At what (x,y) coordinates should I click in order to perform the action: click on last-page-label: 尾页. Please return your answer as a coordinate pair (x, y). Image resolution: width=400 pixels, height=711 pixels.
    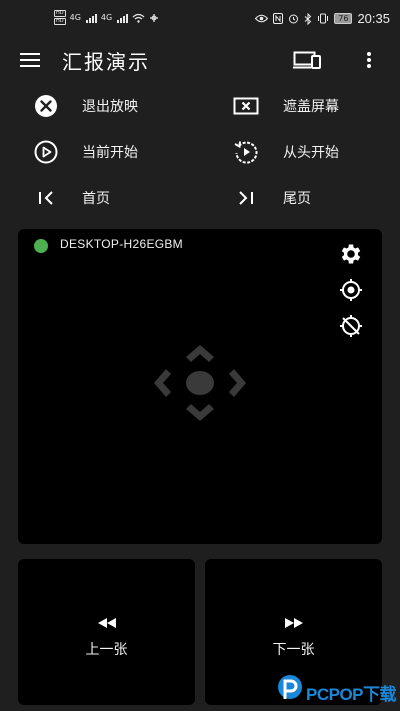
    Looking at the image, I should click on (297, 199).